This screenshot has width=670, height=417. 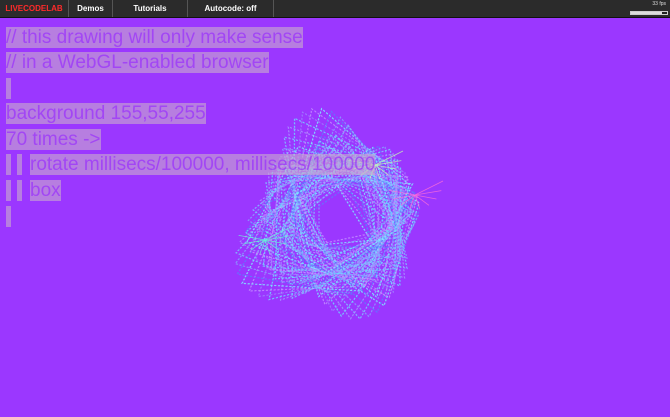 What do you see at coordinates (91, 8) in the screenshot?
I see `demos-menu: Demos` at bounding box center [91, 8].